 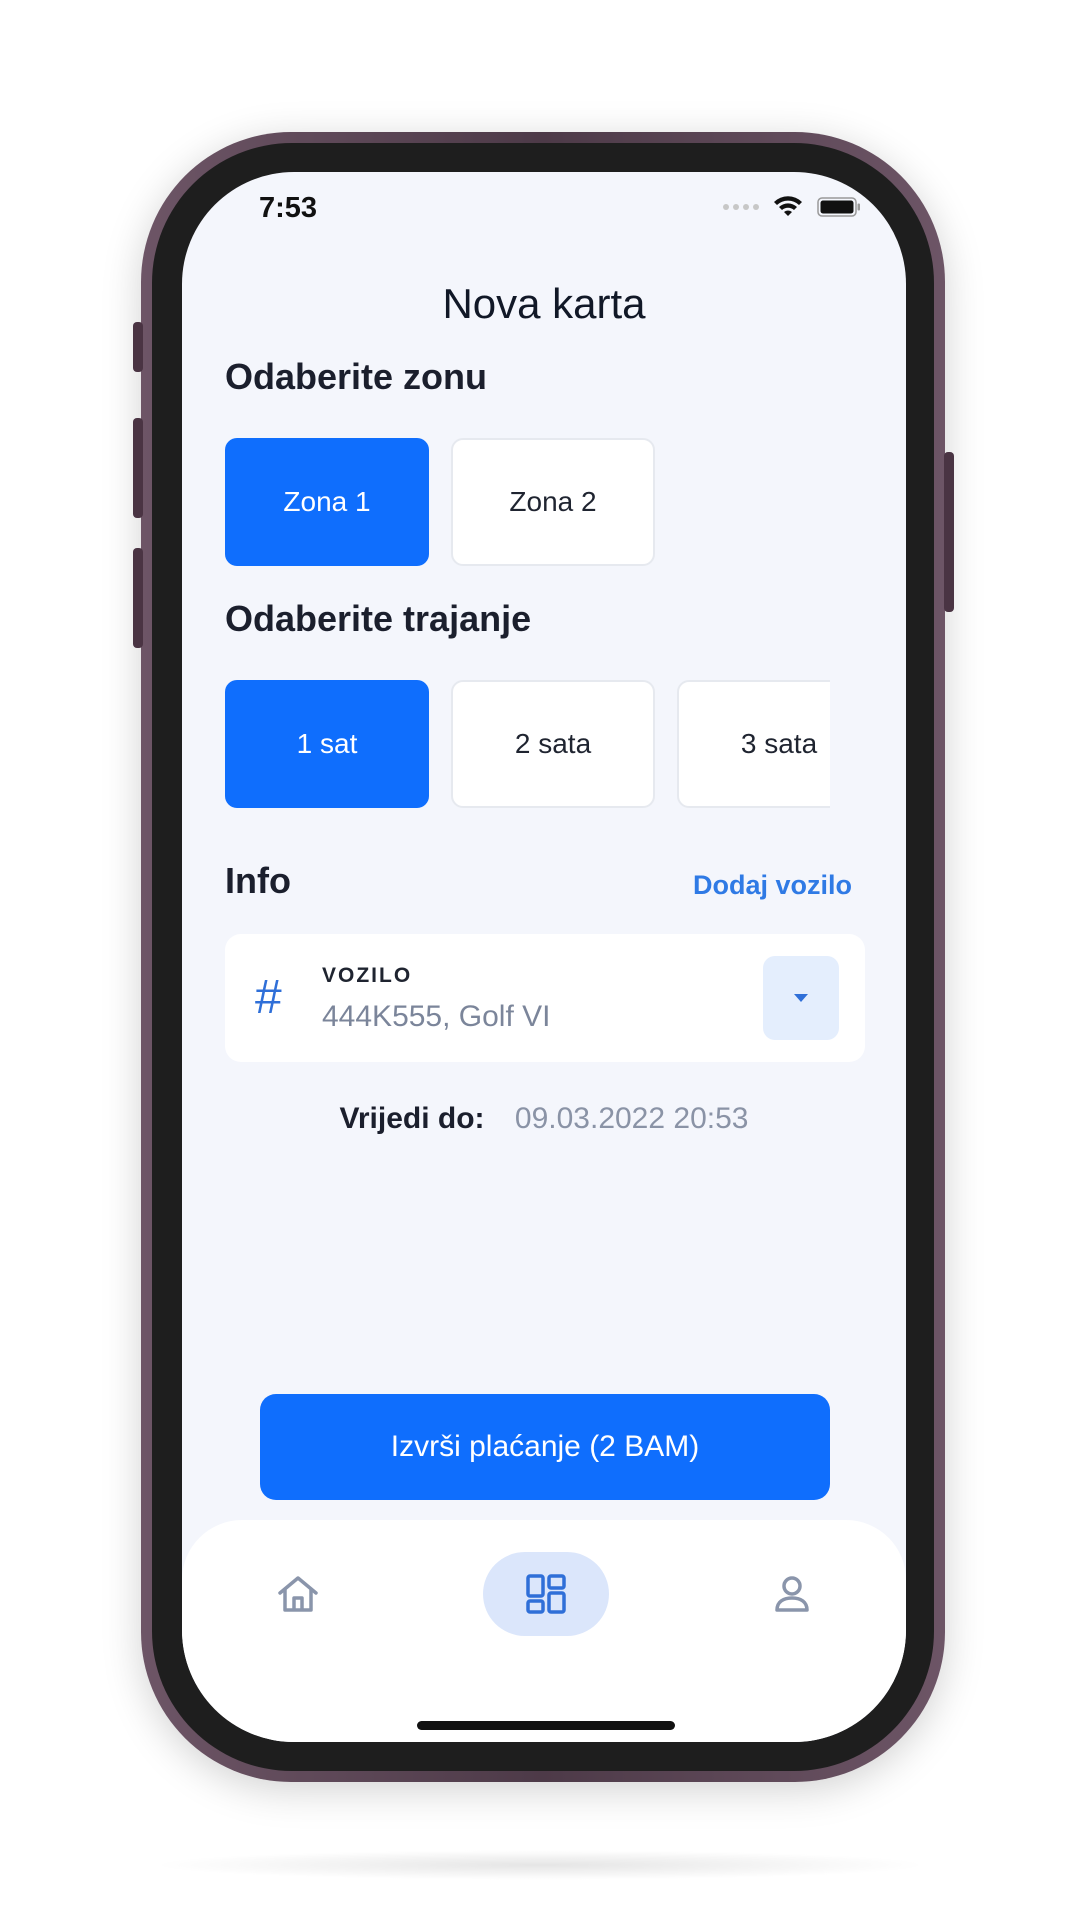 What do you see at coordinates (544, 303) in the screenshot?
I see `page-title: Nova karta` at bounding box center [544, 303].